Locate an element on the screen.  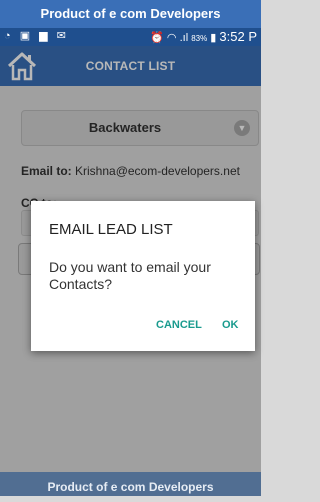
battery-percent: 83% is located at coordinates (199, 38).